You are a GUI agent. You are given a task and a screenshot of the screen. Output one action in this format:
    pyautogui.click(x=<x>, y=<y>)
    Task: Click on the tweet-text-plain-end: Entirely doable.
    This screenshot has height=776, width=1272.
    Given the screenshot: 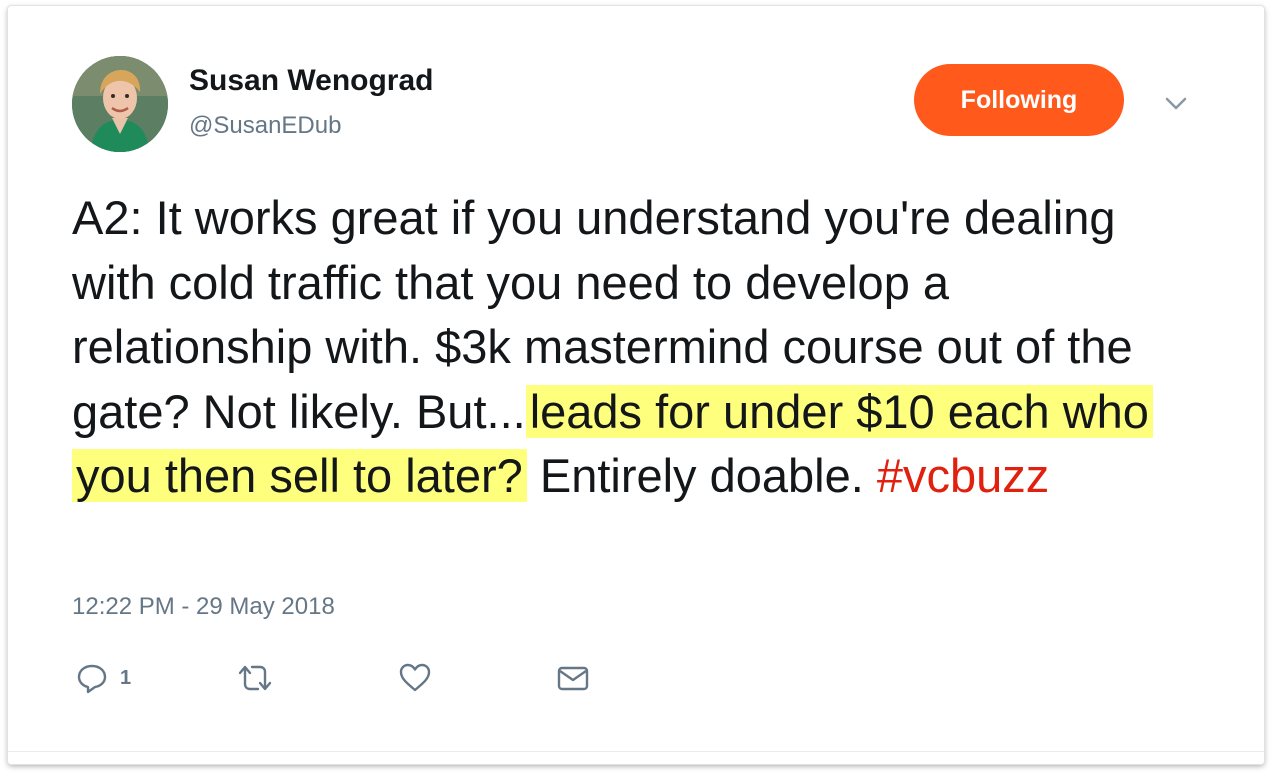 What is the action you would take?
    pyautogui.click(x=701, y=475)
    